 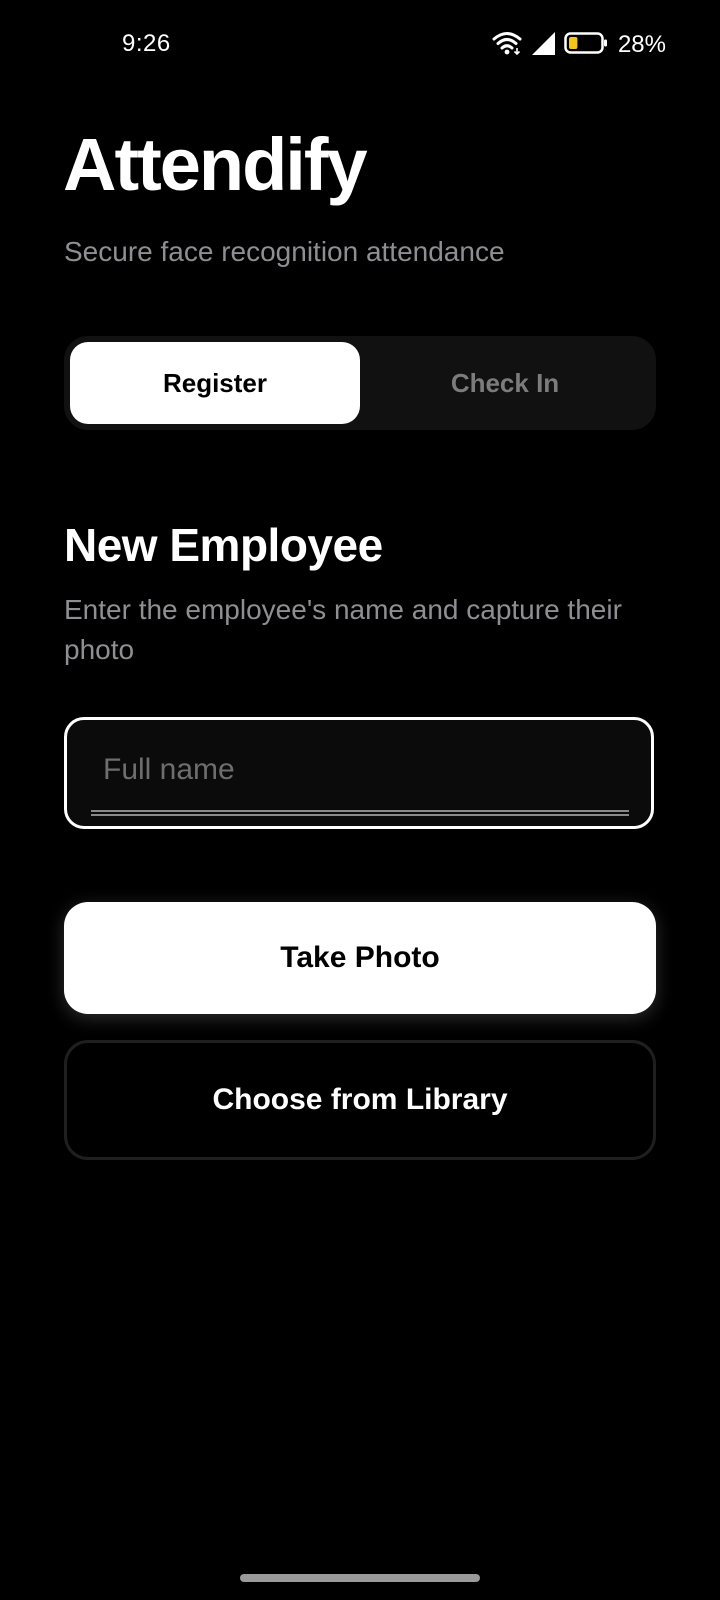 What do you see at coordinates (586, 45) in the screenshot?
I see `battery-icon` at bounding box center [586, 45].